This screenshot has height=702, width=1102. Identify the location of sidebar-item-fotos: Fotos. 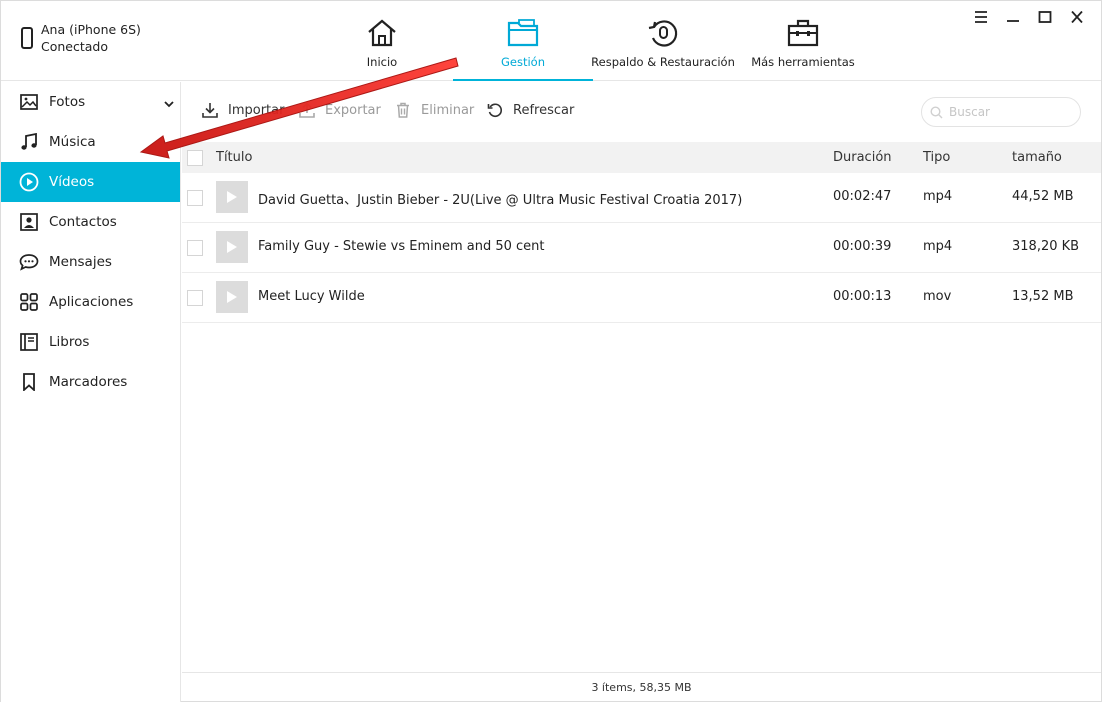
(90, 102).